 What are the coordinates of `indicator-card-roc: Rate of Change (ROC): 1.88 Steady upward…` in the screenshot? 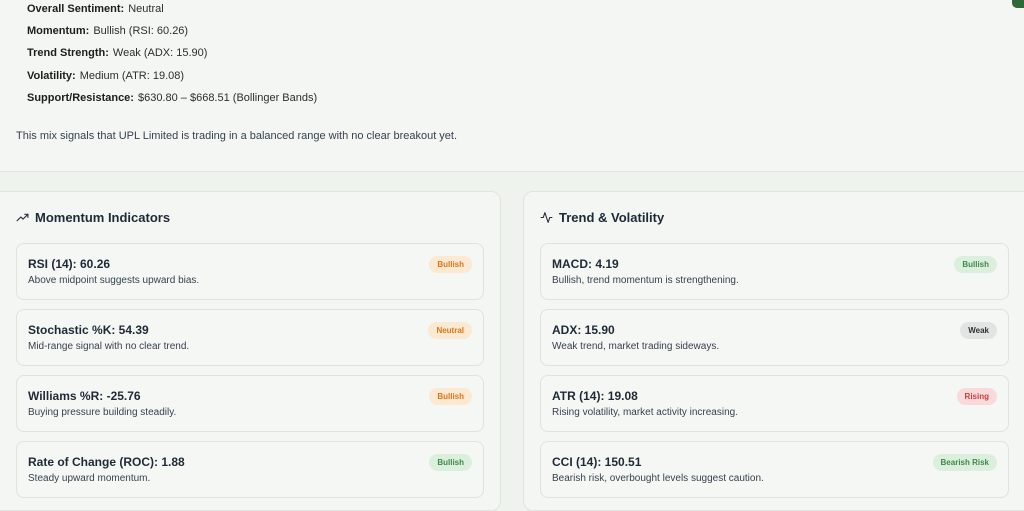 It's located at (250, 469).